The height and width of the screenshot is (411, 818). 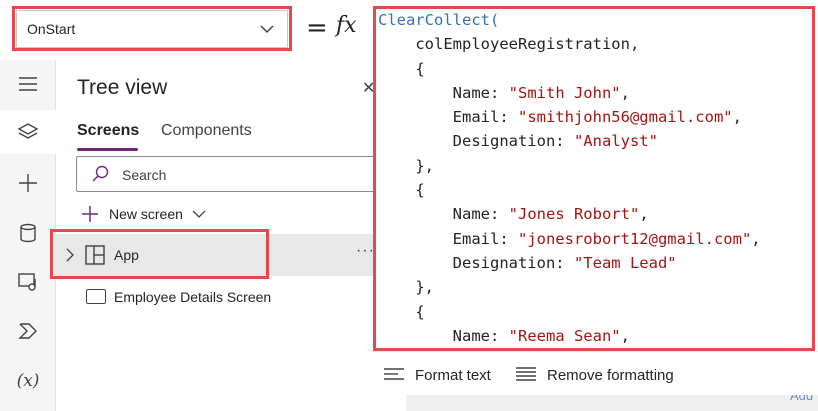 What do you see at coordinates (526, 374) in the screenshot?
I see `remove-formatting-icon` at bounding box center [526, 374].